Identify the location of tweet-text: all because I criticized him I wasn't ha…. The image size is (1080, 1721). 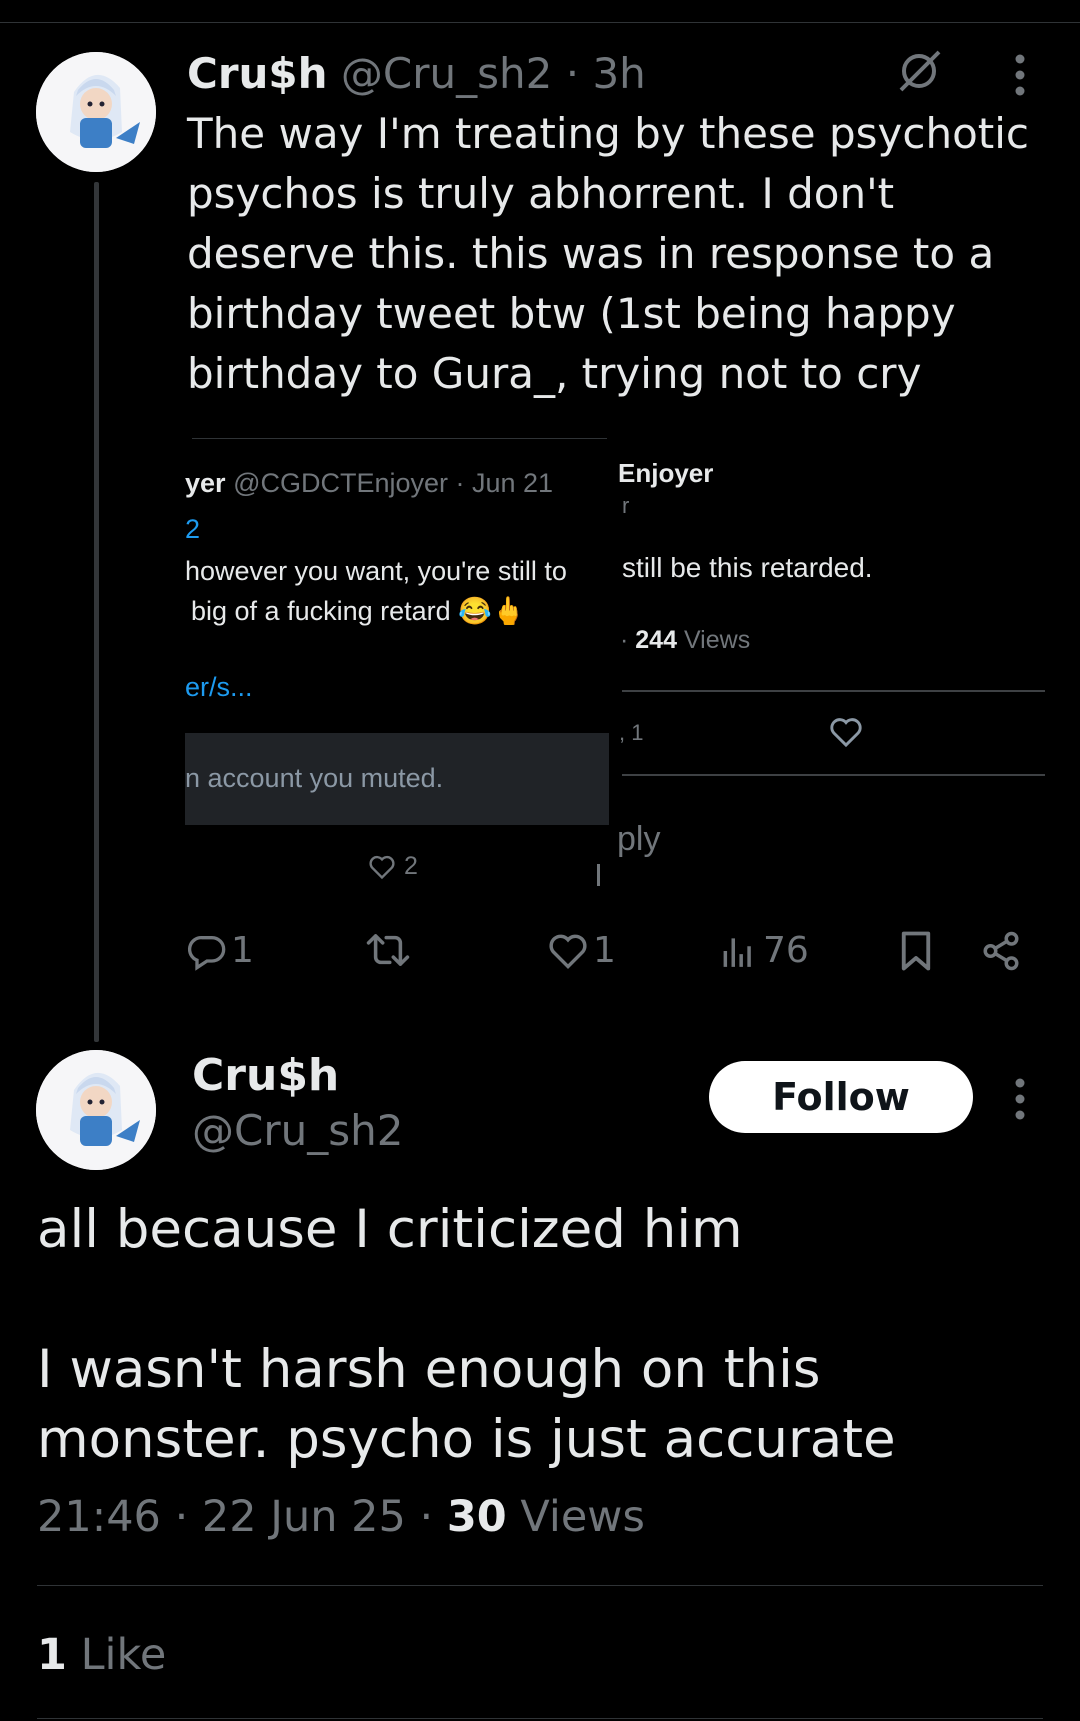
(466, 1334).